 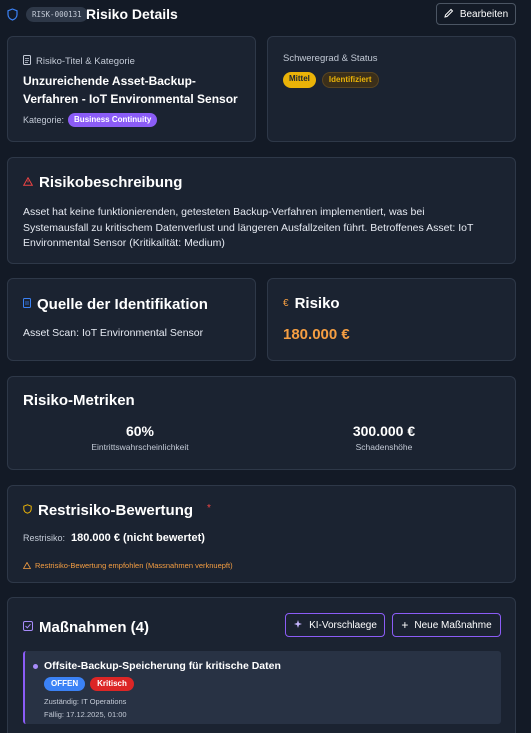 I want to click on severity-status-badges: Mittel Identifiziert, so click(x=331, y=80).